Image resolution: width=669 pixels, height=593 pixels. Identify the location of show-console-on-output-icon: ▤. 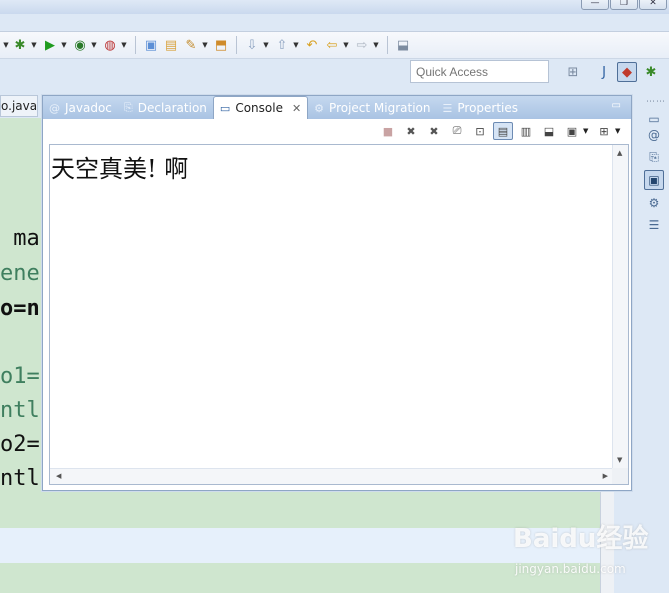
(503, 131).